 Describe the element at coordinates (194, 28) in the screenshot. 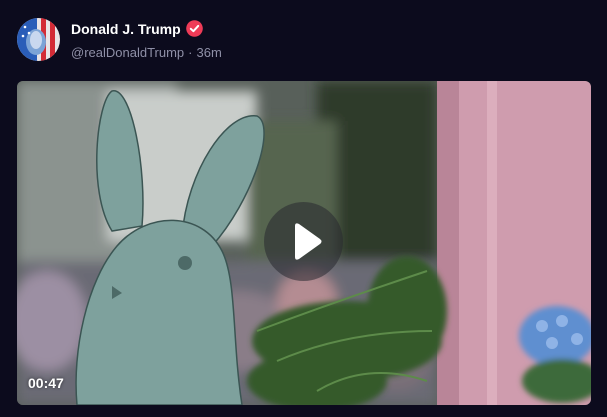

I see `verified-badge-icon` at that location.